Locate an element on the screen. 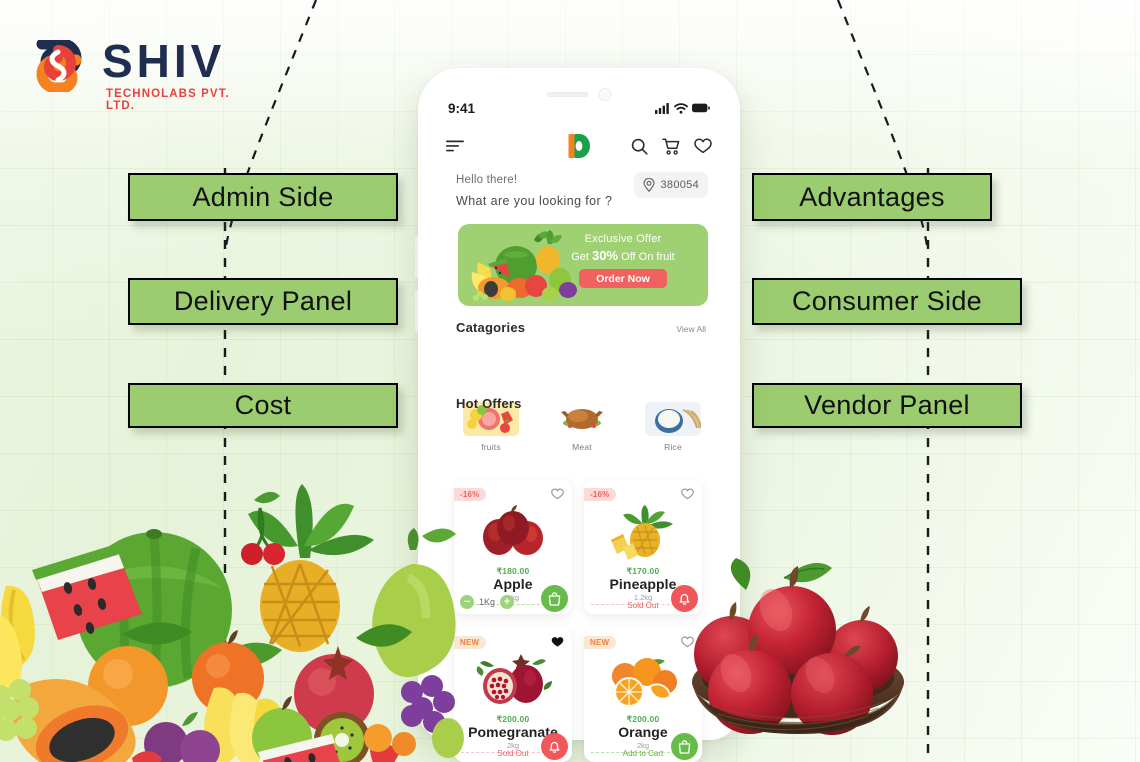 This screenshot has width=1140, height=762. category-label-rice: Rice is located at coordinates (673, 447).